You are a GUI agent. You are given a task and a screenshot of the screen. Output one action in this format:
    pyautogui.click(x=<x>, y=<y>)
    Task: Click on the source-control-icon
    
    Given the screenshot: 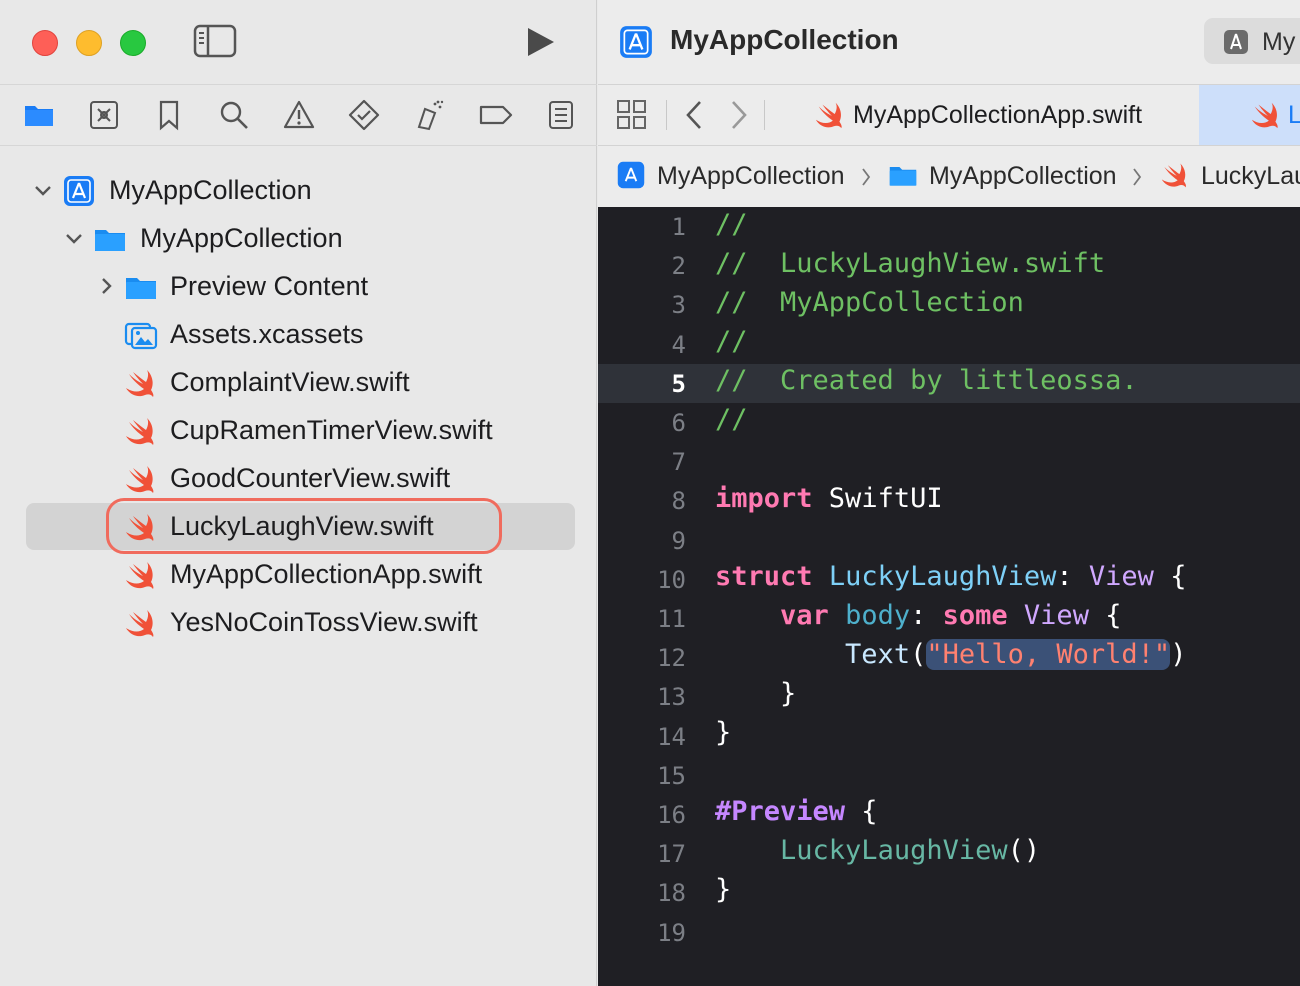 What is the action you would take?
    pyautogui.click(x=104, y=115)
    